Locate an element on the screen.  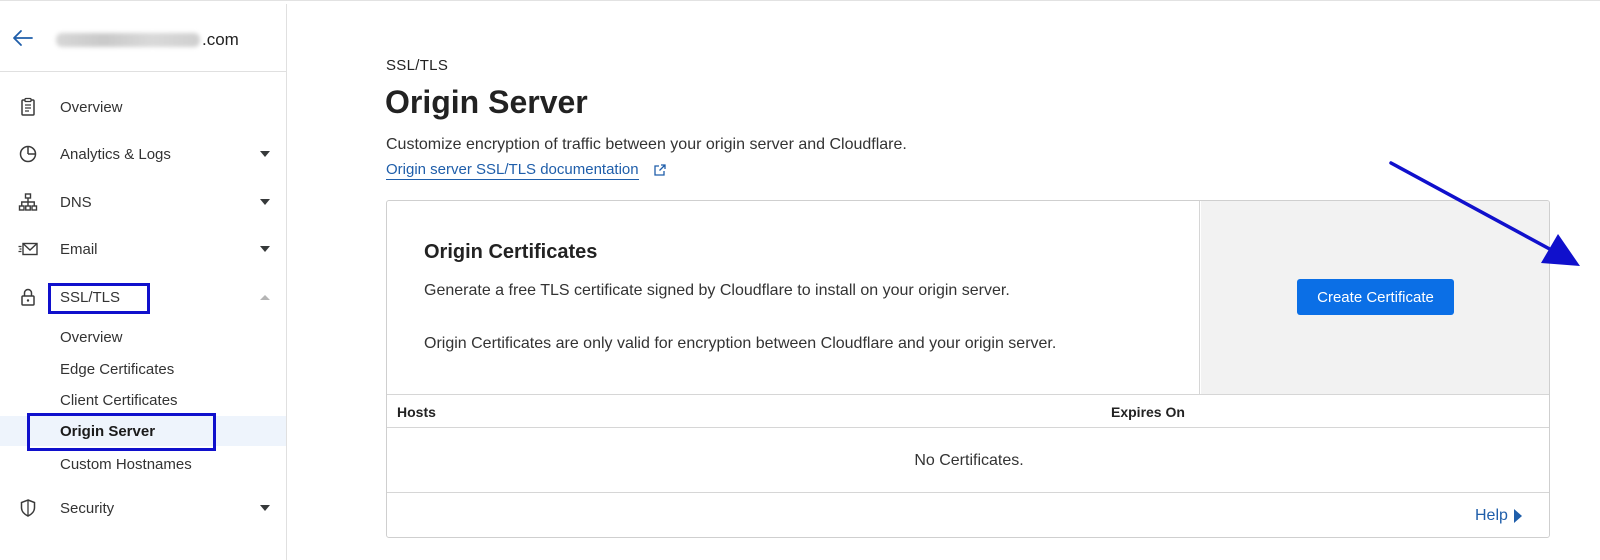
sidebar-subitem-edge-certificates: Edge Certificates is located at coordinates (143, 369).